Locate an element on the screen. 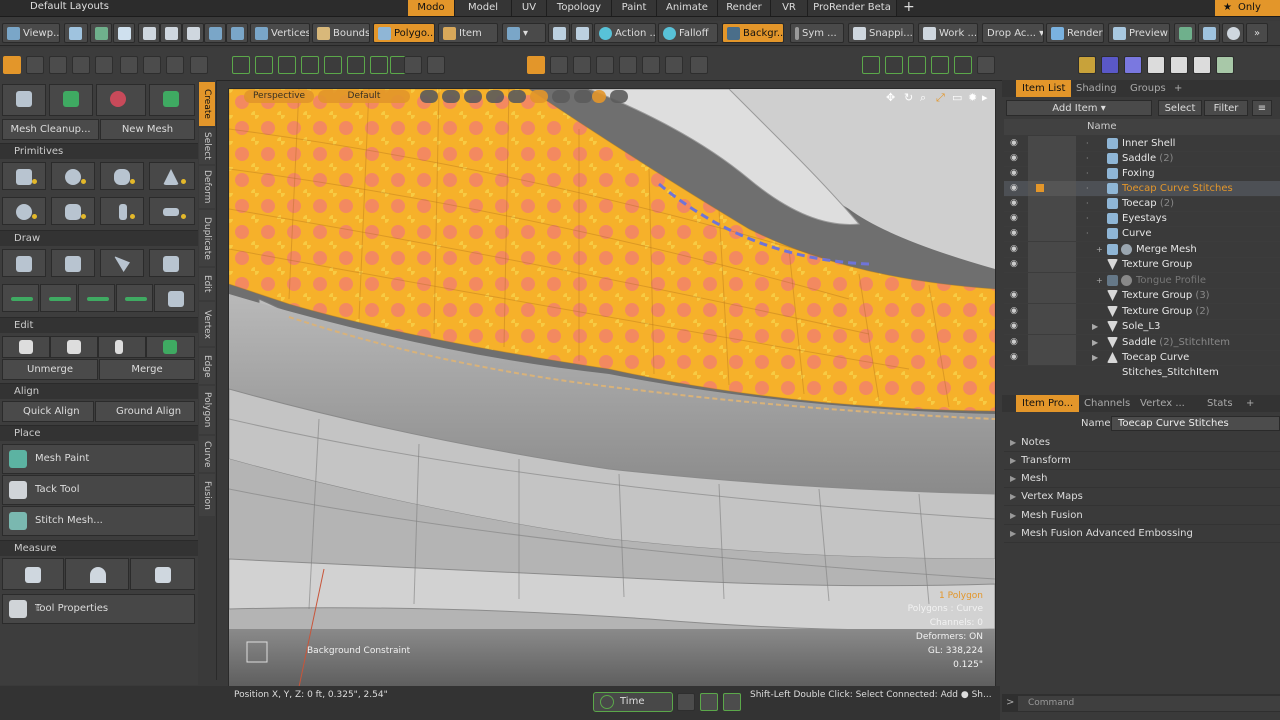 Image resolution: width=1280 pixels, height=720 pixels. falloff-button: Falloff is located at coordinates (688, 33).